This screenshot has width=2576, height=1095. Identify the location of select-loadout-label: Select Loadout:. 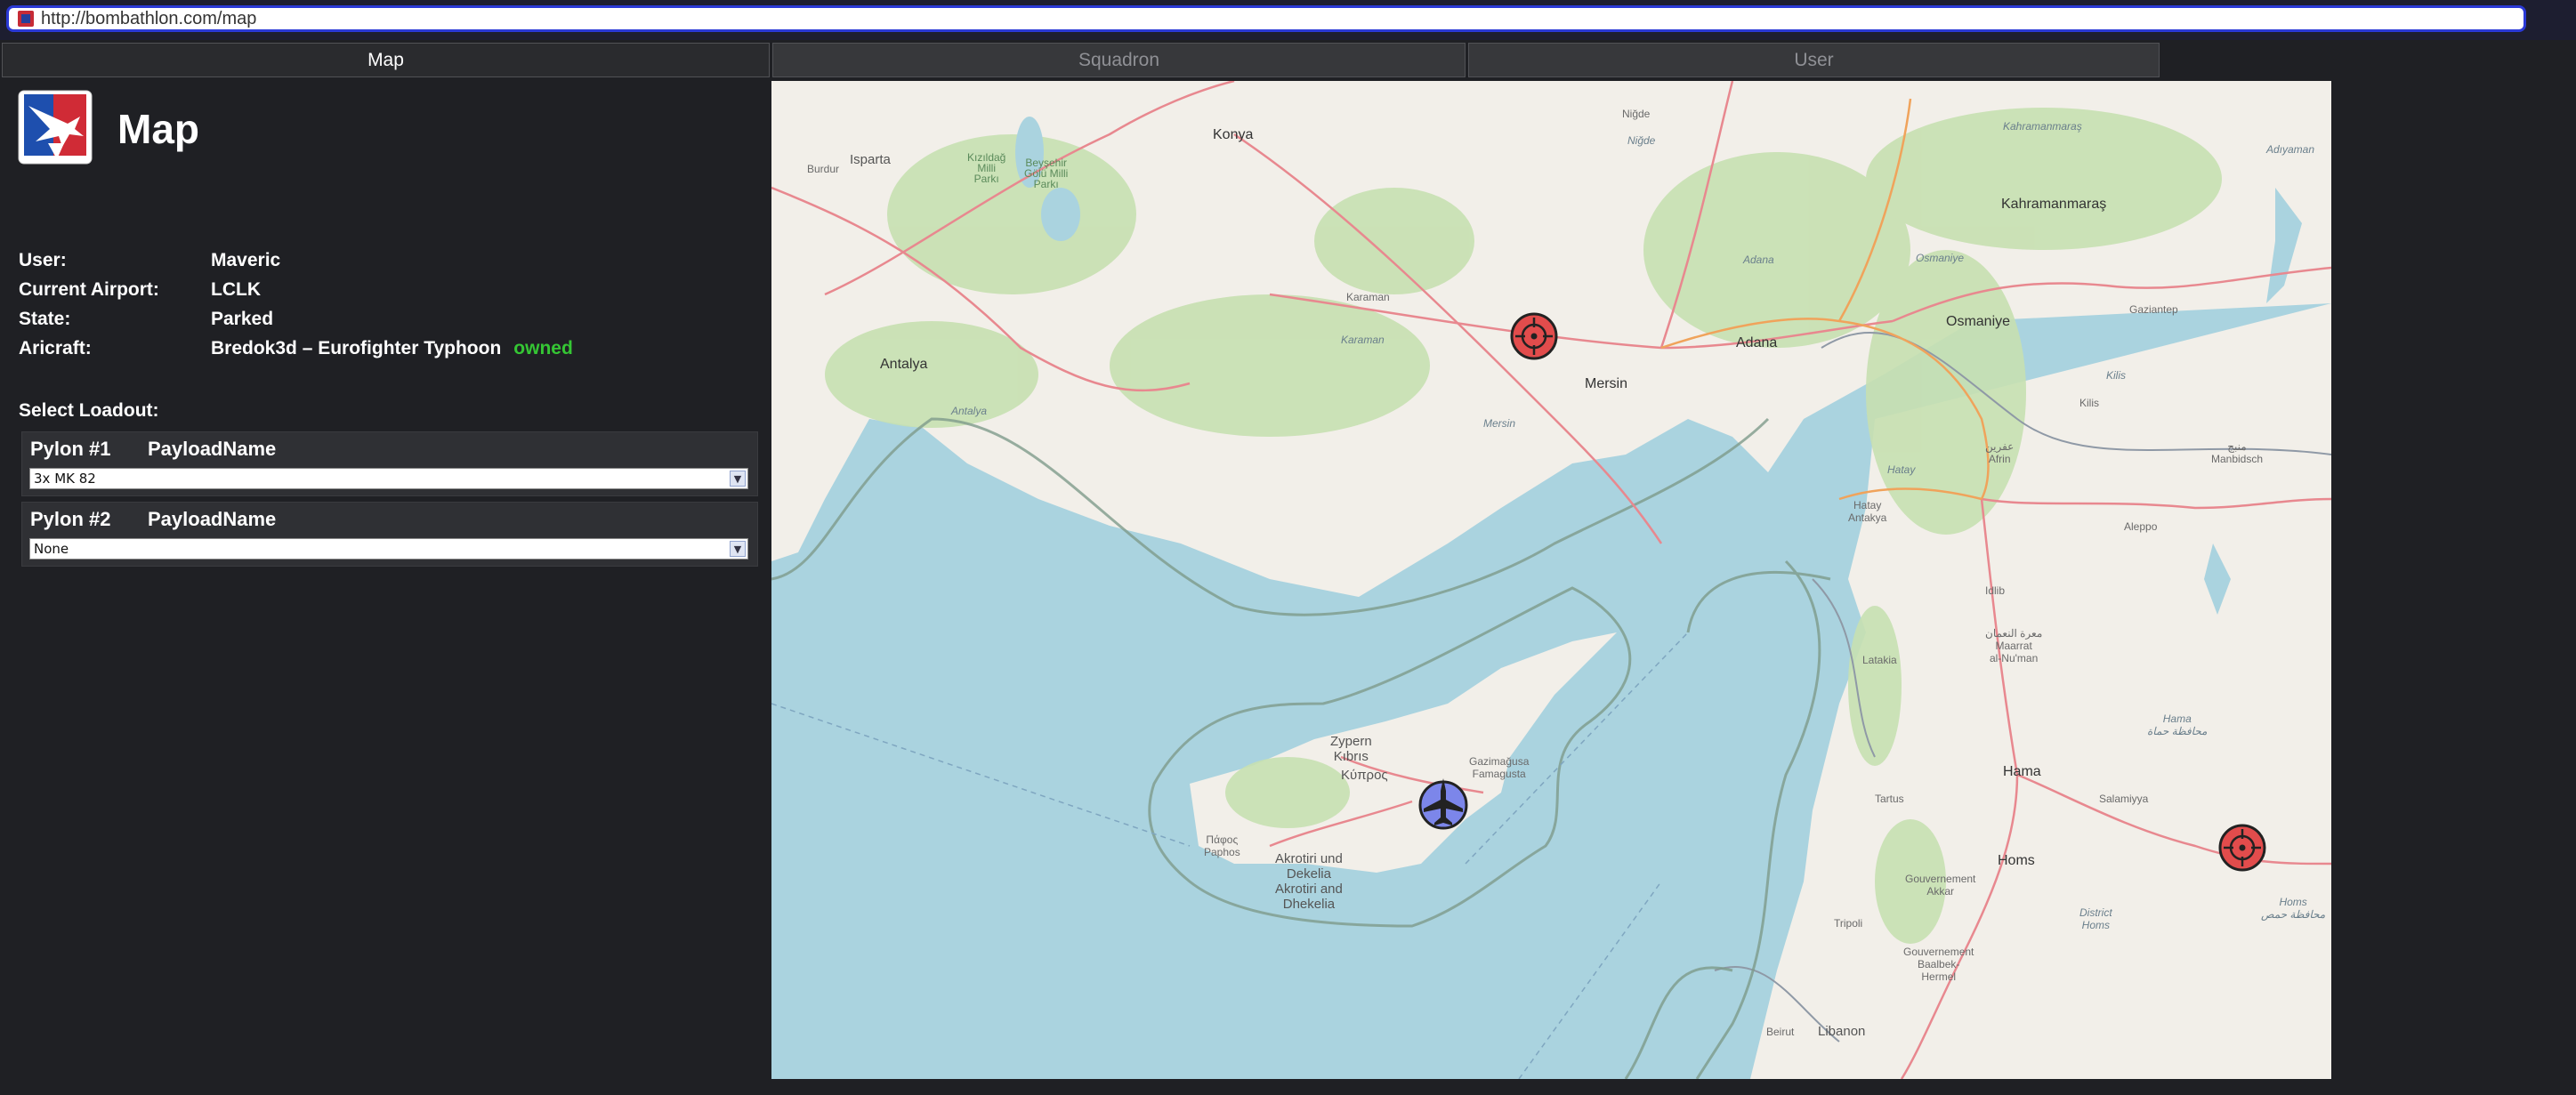
(89, 411).